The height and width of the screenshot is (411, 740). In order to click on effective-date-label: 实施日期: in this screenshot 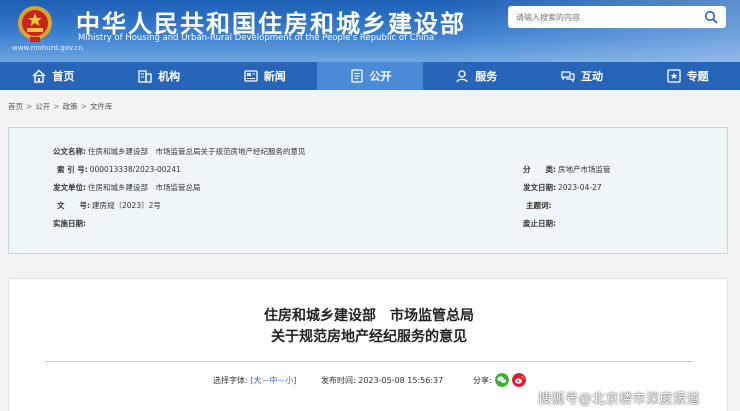, I will do `click(69, 223)`.